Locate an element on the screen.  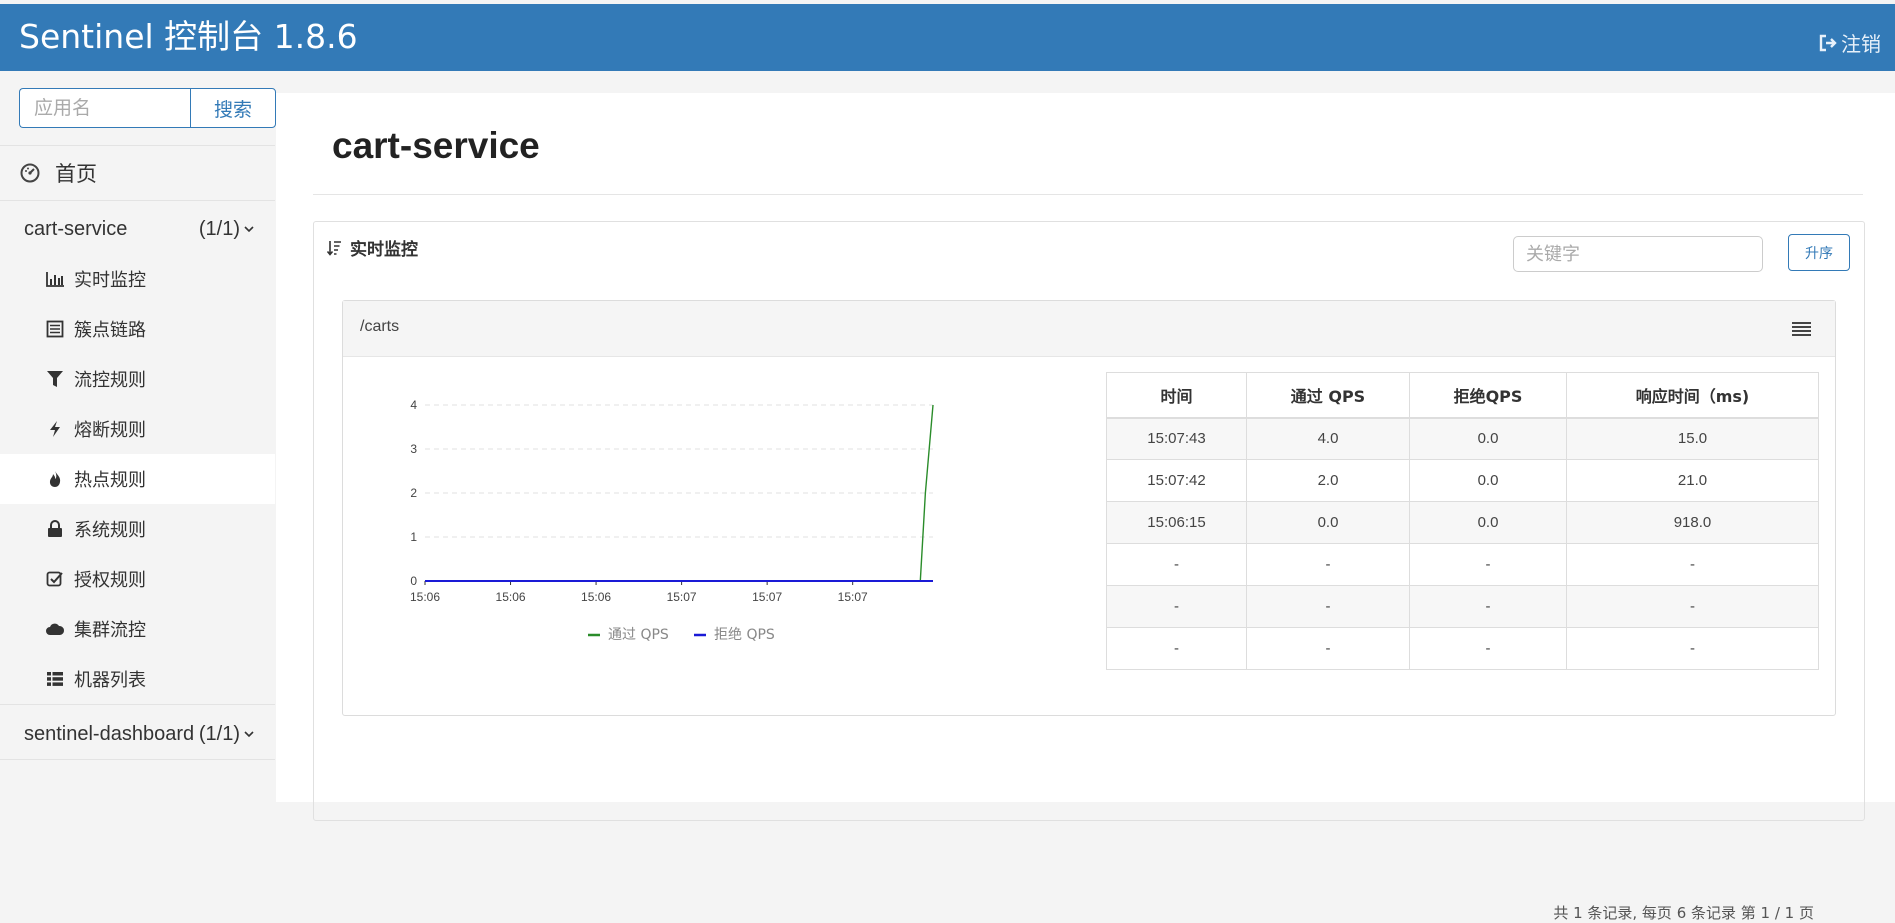
filter-icon is located at coordinates (55, 379).